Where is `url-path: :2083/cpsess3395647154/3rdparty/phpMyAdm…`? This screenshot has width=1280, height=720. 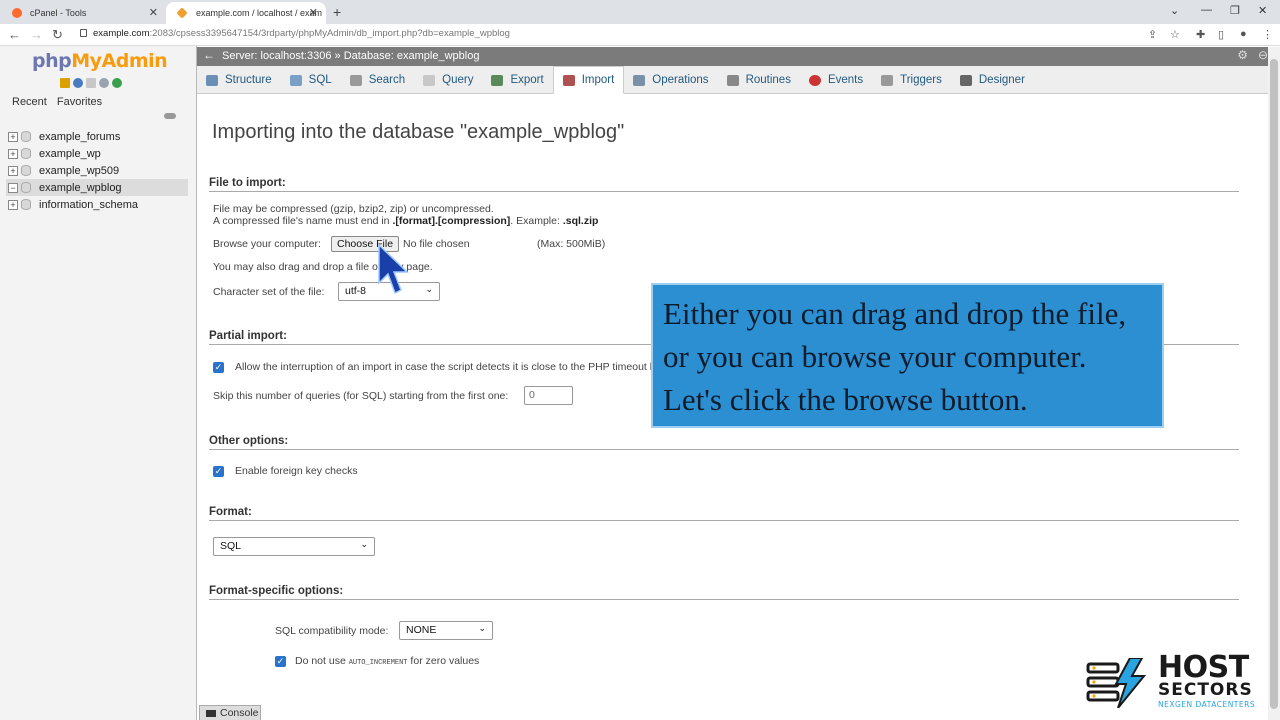 url-path: :2083/cpsess3395647154/3rdparty/phpMyAdm… is located at coordinates (329, 33).